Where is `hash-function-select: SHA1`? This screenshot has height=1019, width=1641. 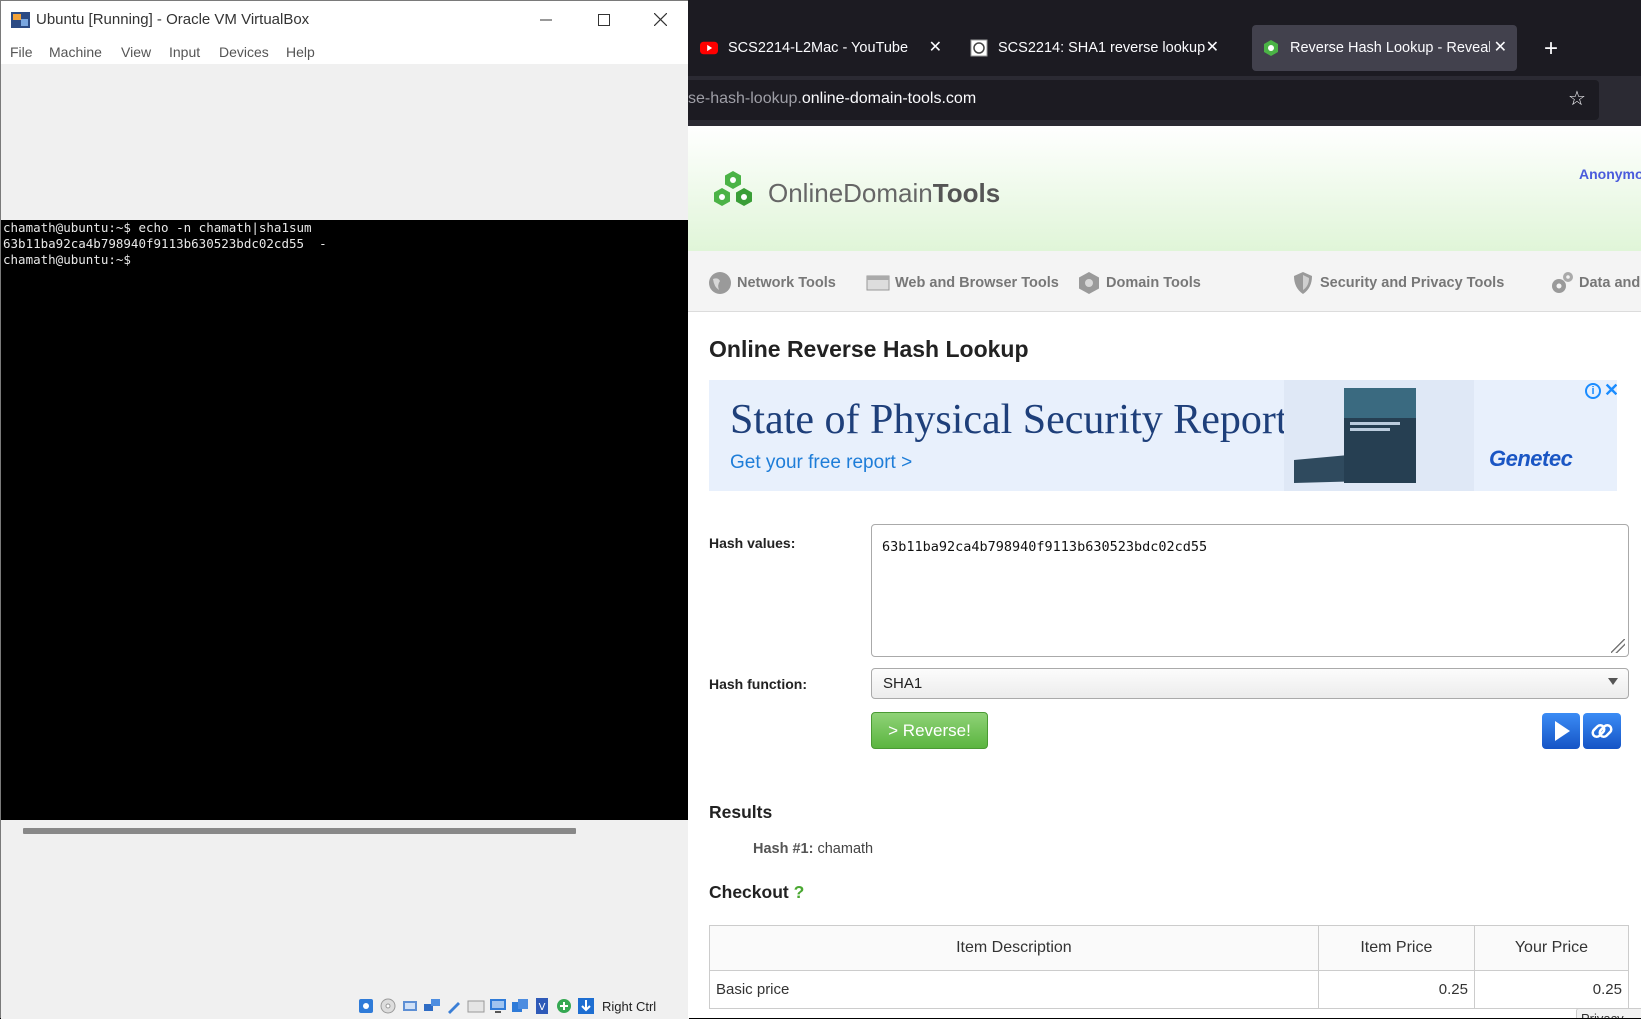 hash-function-select: SHA1 is located at coordinates (1250, 683).